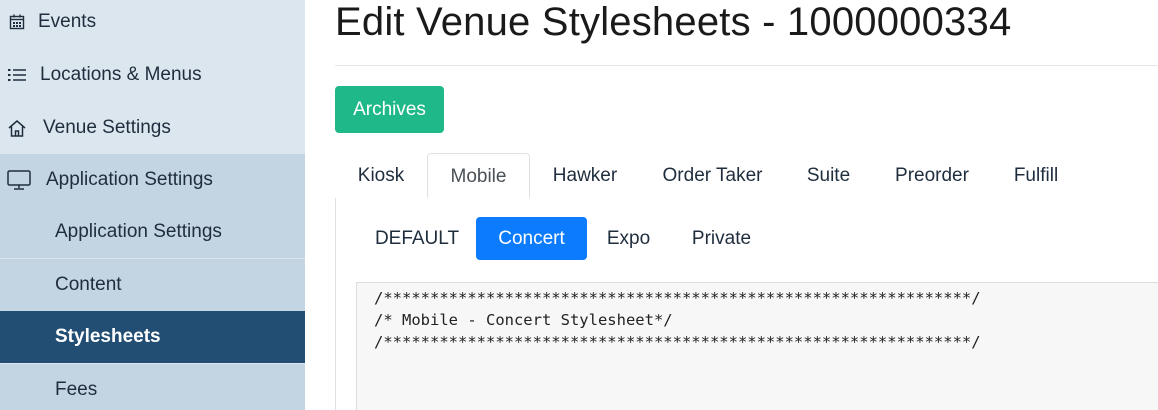 The image size is (1158, 410). Describe the element at coordinates (152, 285) in the screenshot. I see `sidebar-subitem-content: Content` at that location.